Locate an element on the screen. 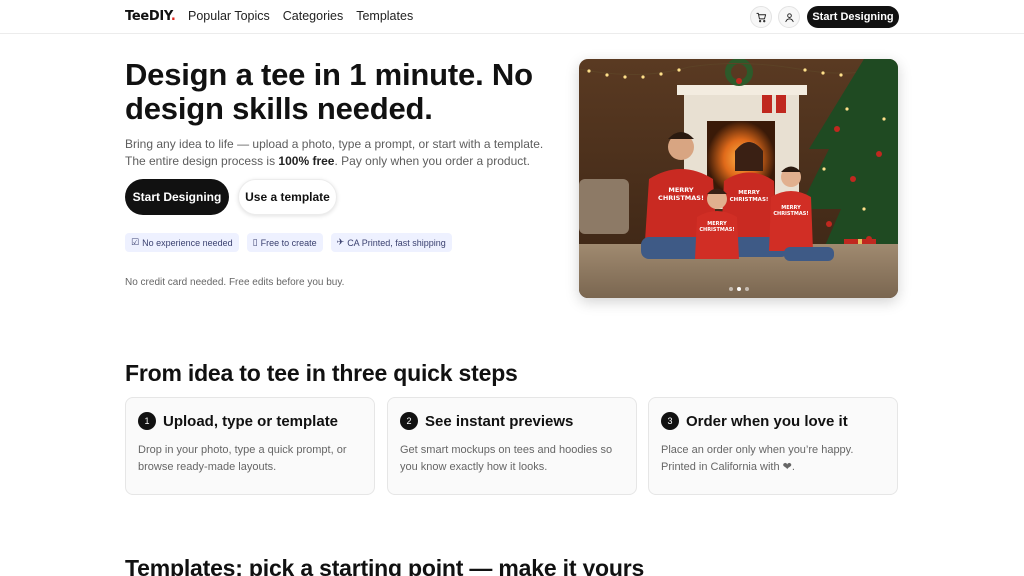 Image resolution: width=1024 pixels, height=576 pixels. account-button is located at coordinates (789, 17).